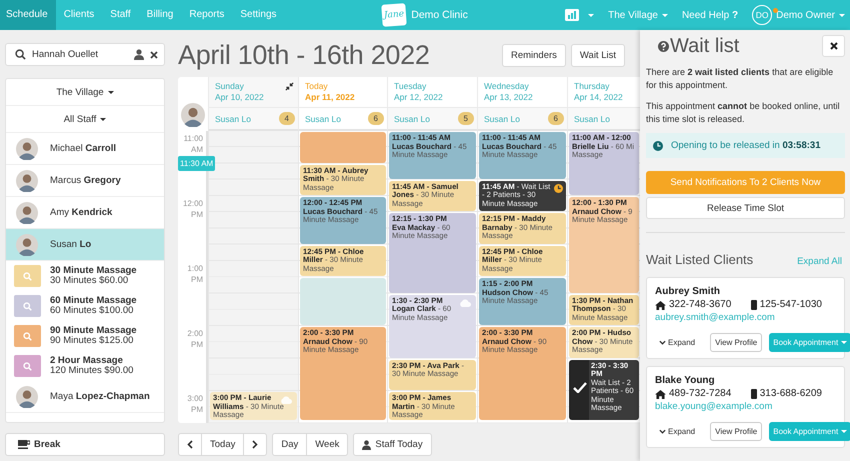 The width and height of the screenshot is (850, 461). I want to click on chevron-left-icon, so click(190, 444).